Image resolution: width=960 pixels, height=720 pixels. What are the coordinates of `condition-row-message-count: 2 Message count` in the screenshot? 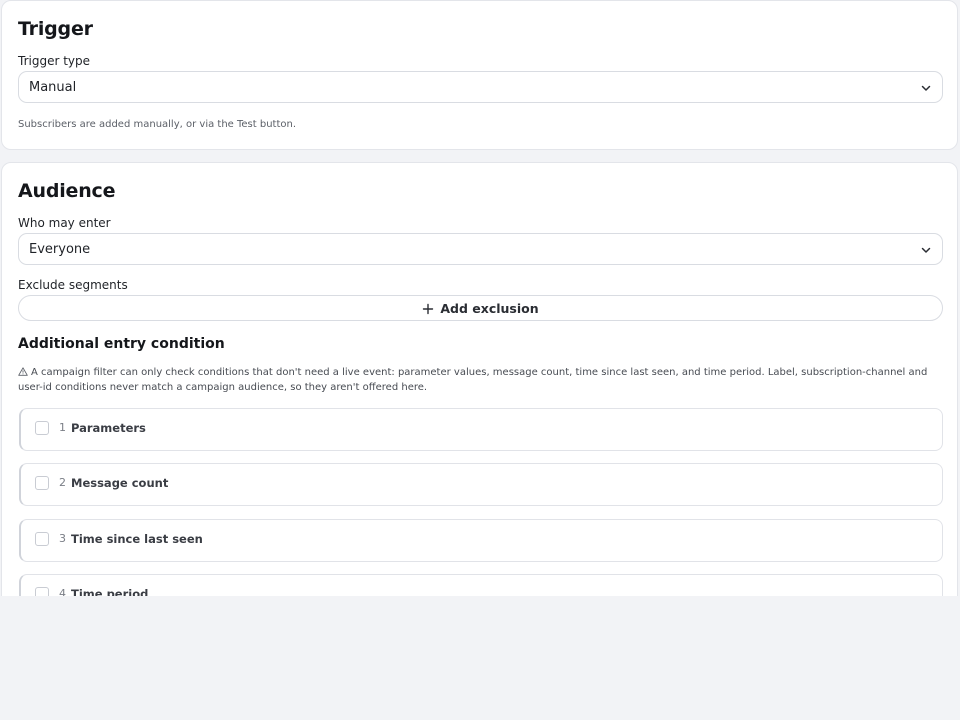 It's located at (481, 484).